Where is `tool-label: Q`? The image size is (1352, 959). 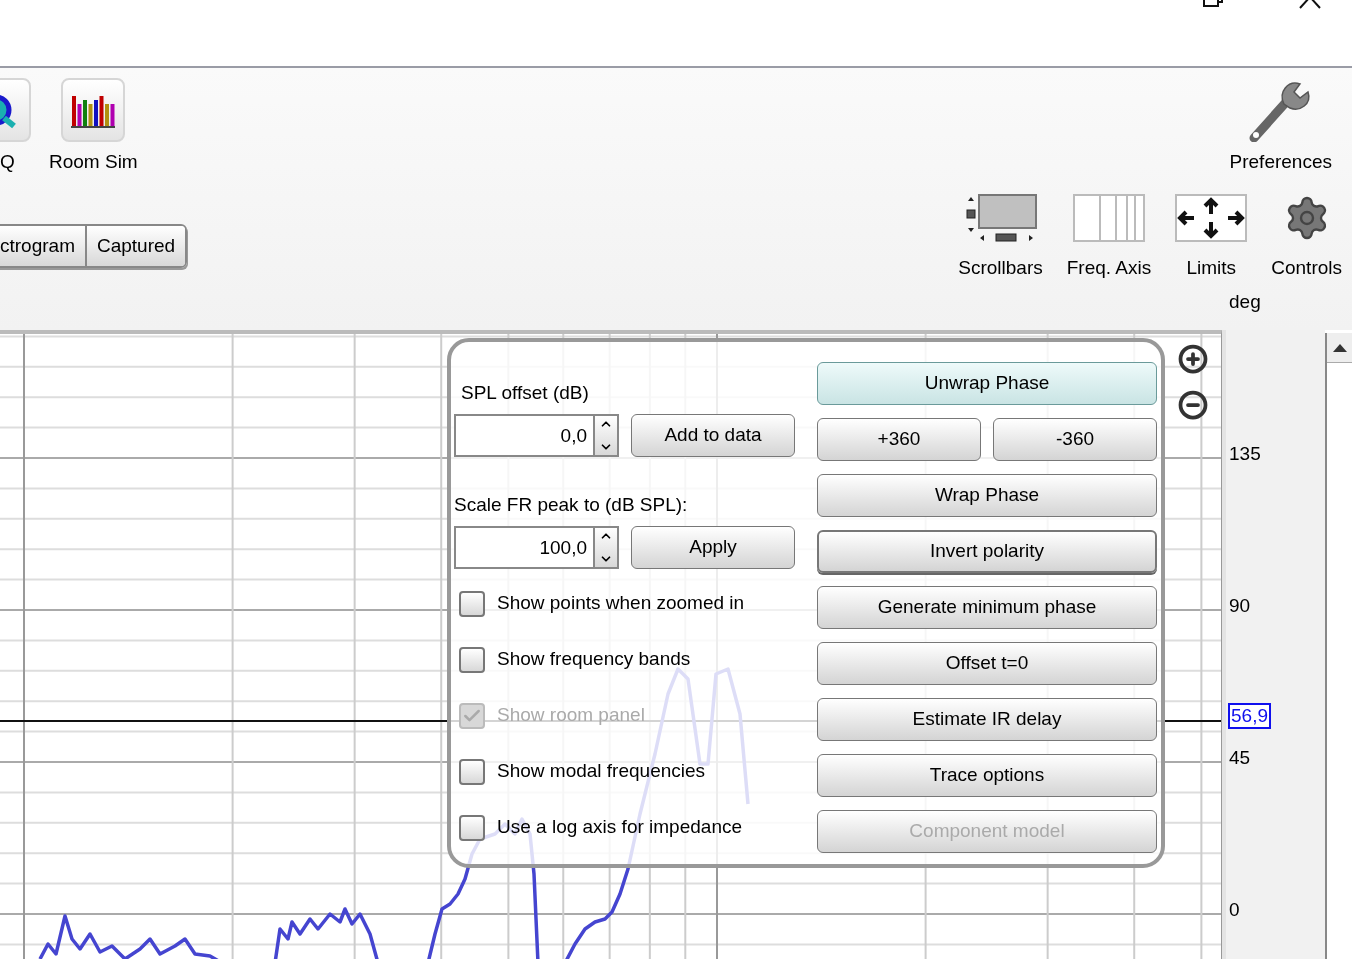 tool-label: Q is located at coordinates (7, 162).